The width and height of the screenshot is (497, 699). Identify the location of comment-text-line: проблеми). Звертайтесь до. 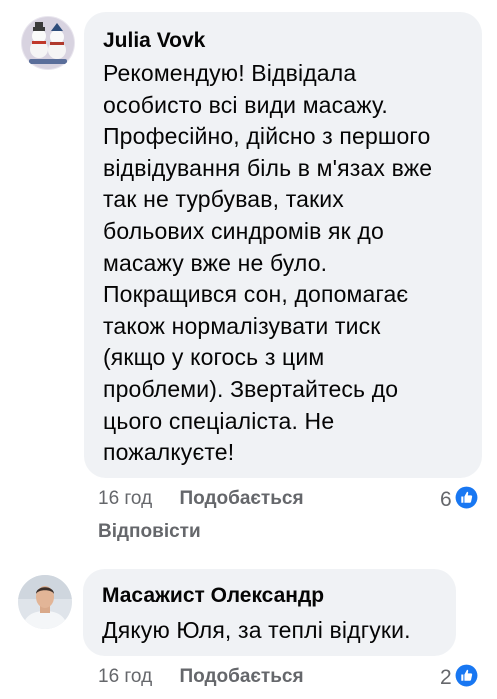
(251, 388).